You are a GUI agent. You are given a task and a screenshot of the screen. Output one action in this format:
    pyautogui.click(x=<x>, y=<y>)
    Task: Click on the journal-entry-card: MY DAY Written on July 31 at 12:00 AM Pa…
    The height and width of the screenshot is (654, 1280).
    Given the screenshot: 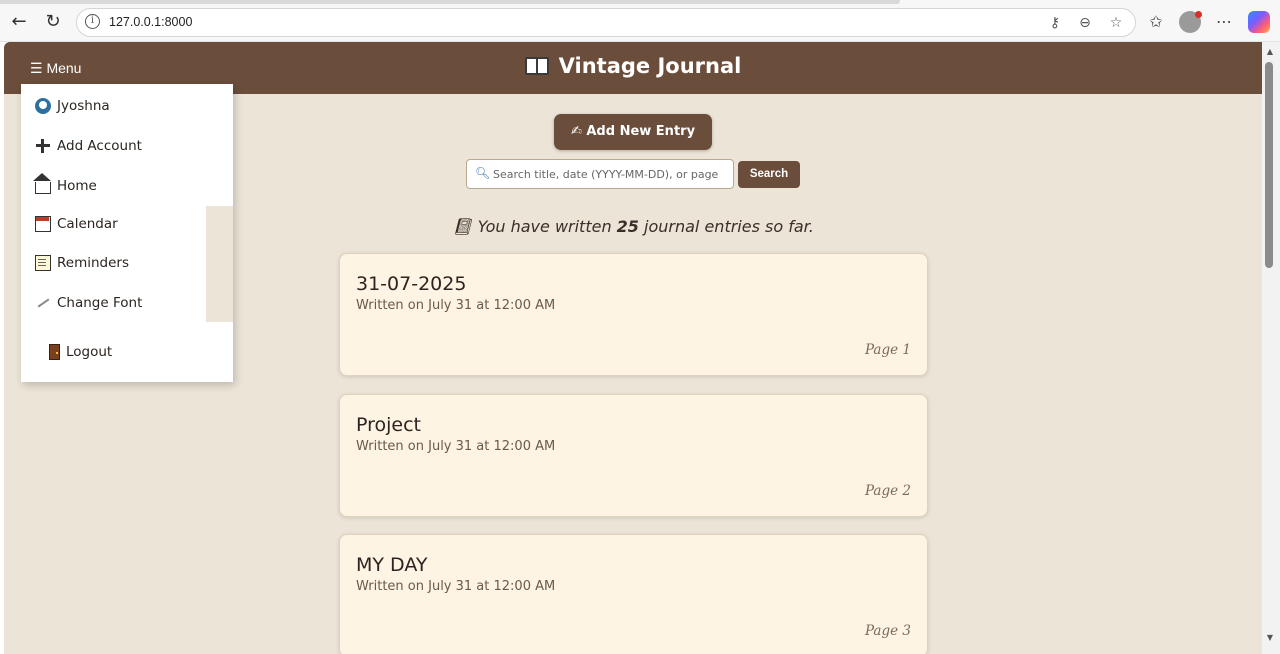 What is the action you would take?
    pyautogui.click(x=633, y=594)
    